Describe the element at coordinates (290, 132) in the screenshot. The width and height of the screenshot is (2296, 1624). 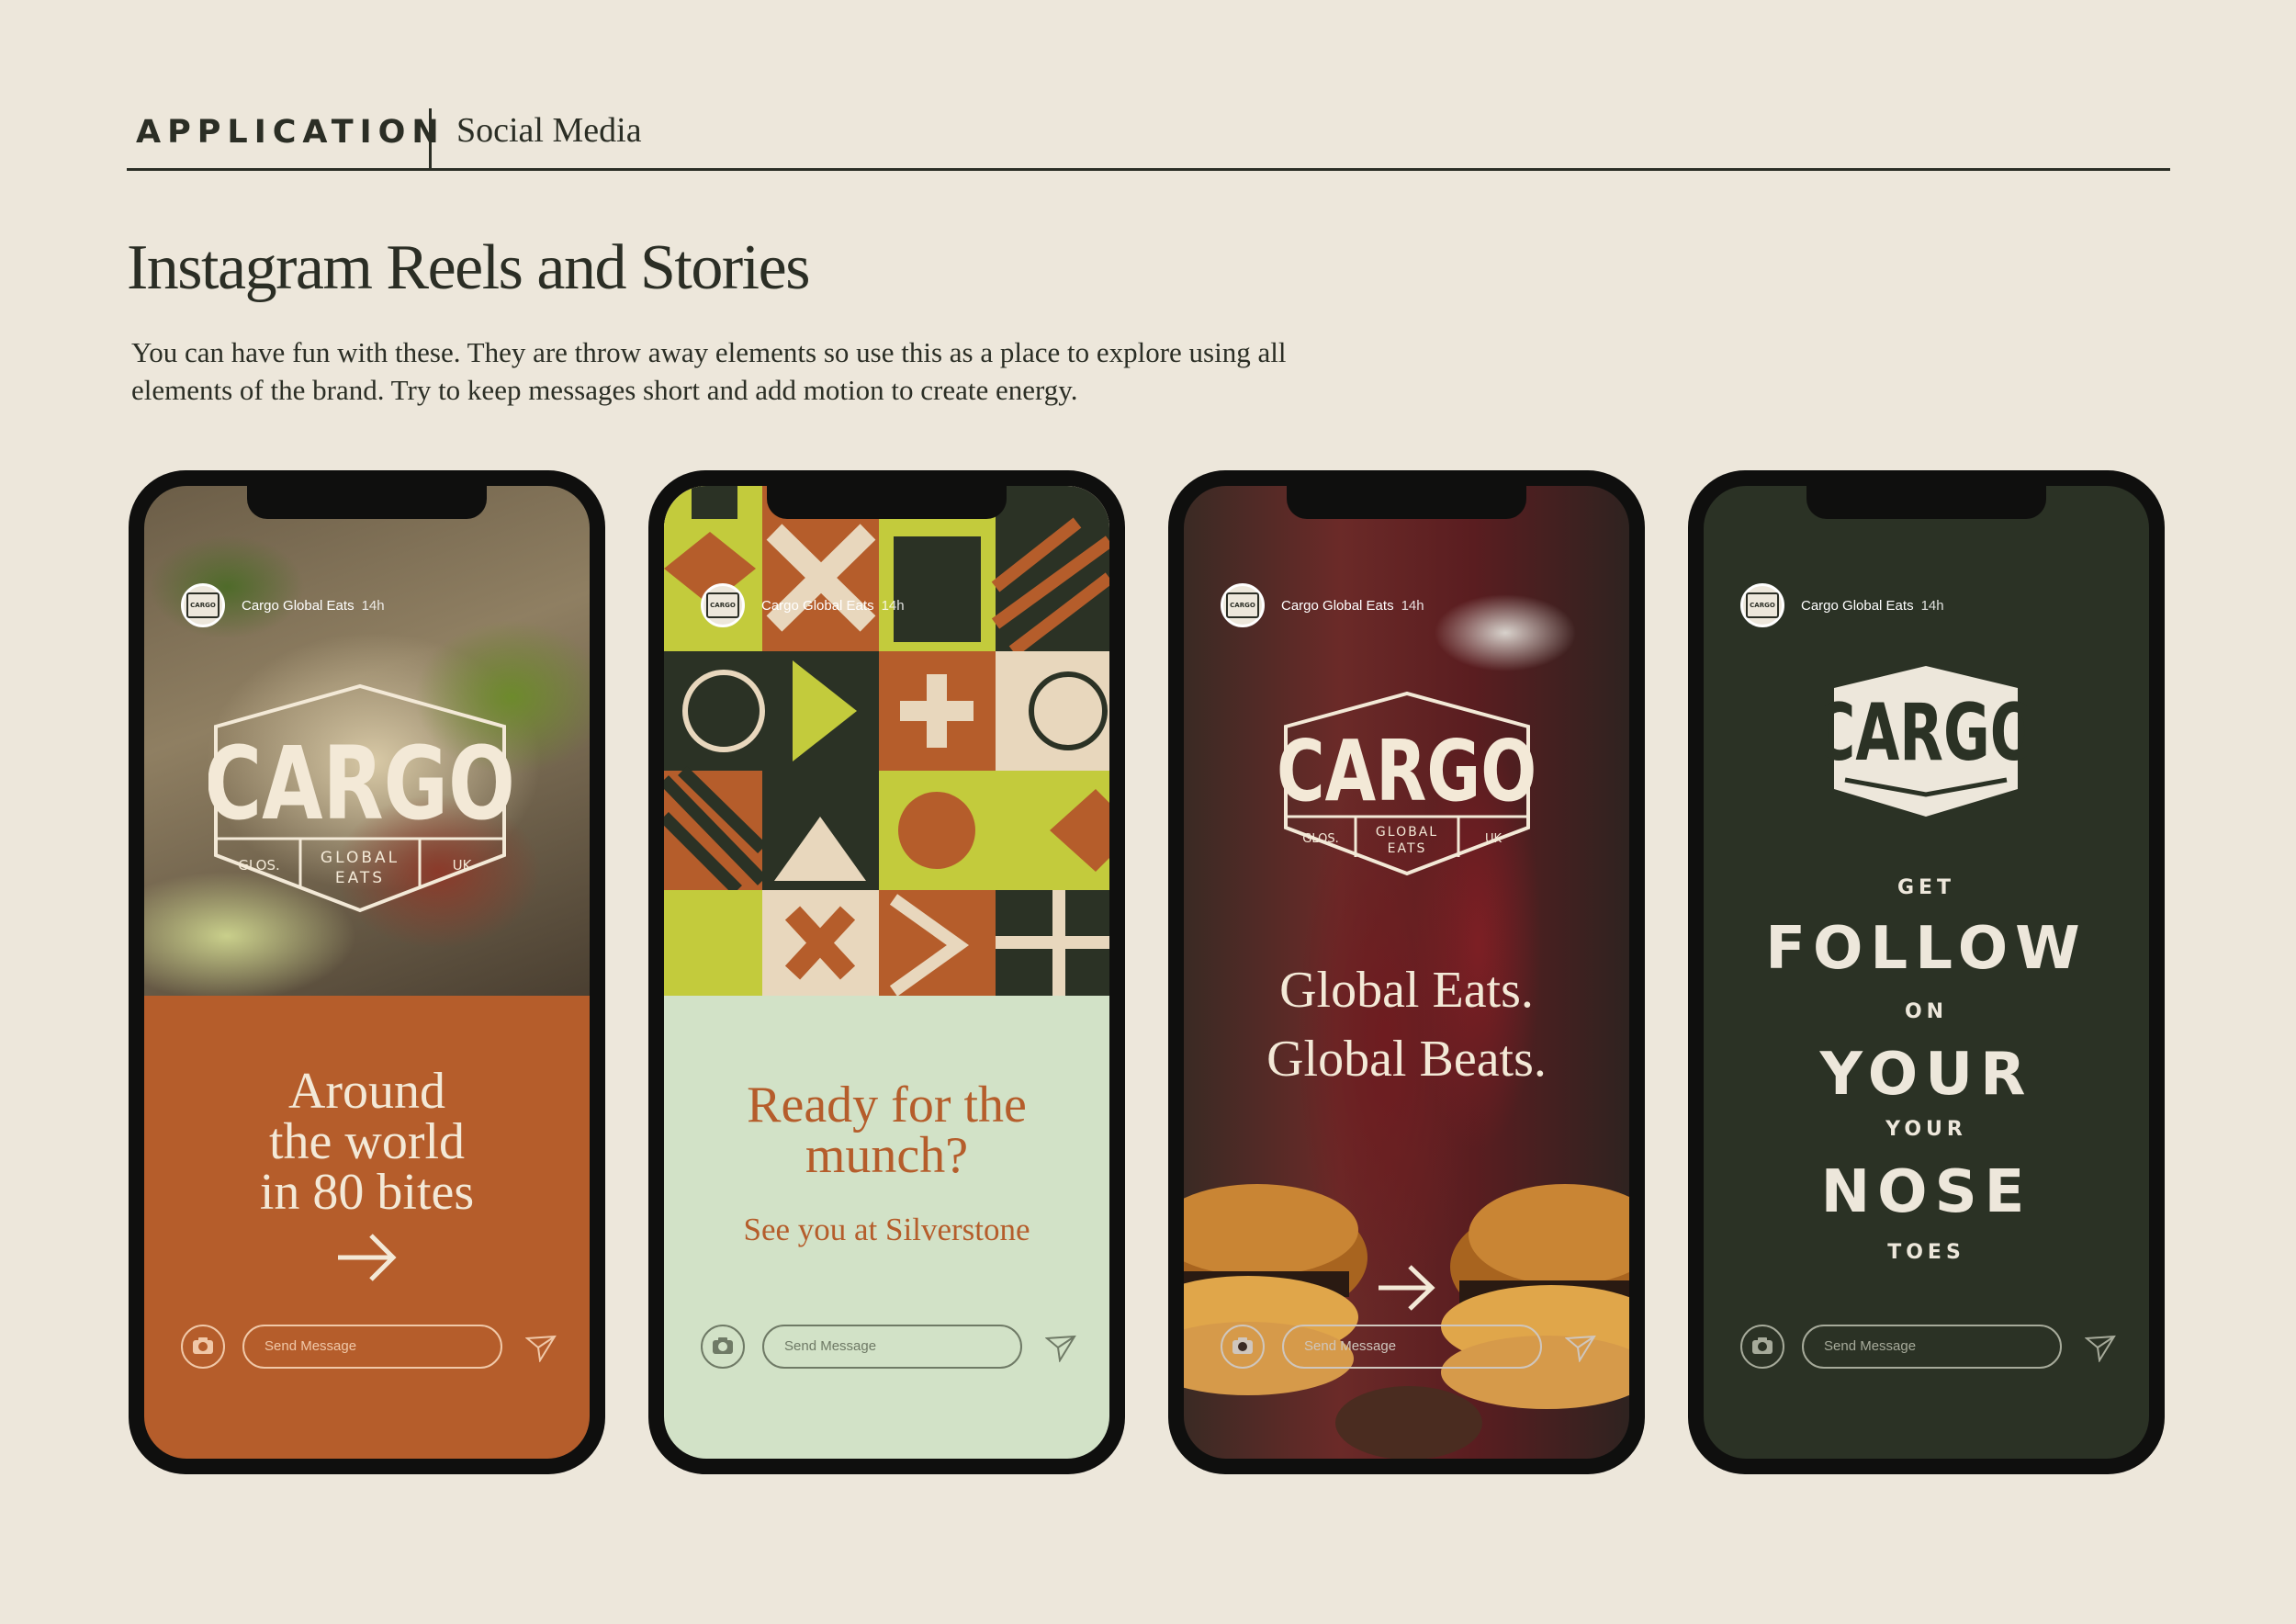
I see `section-label: APPLICATION` at that location.